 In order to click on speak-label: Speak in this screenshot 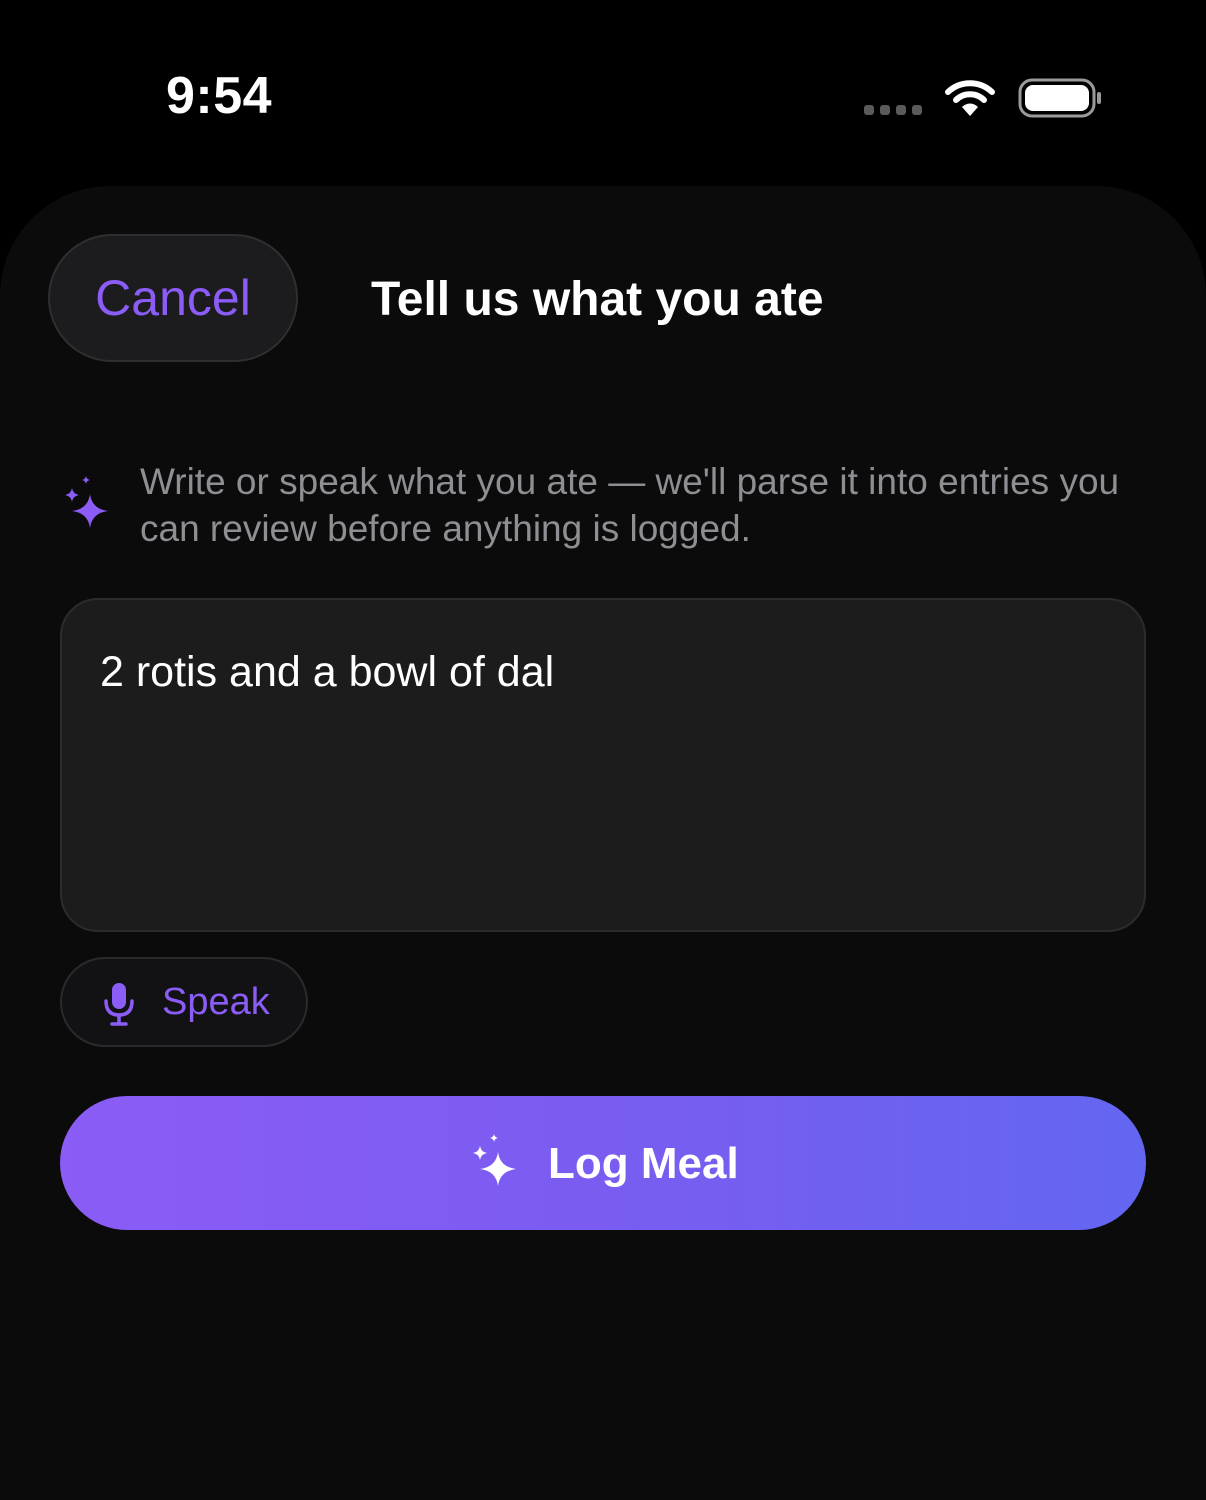, I will do `click(216, 1002)`.